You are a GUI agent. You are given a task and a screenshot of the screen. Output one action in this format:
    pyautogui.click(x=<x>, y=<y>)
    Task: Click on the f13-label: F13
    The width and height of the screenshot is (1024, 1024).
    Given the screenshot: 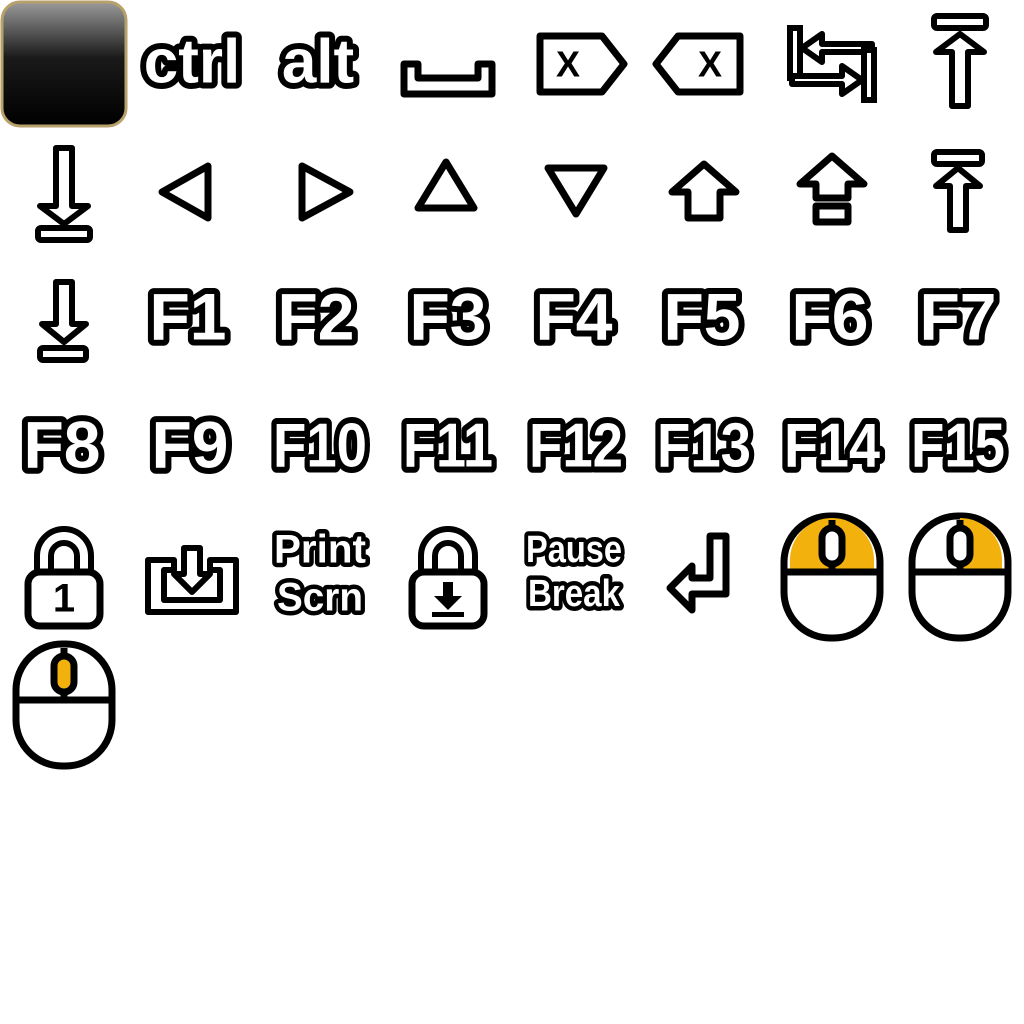 What is the action you would take?
    pyautogui.click(x=704, y=445)
    